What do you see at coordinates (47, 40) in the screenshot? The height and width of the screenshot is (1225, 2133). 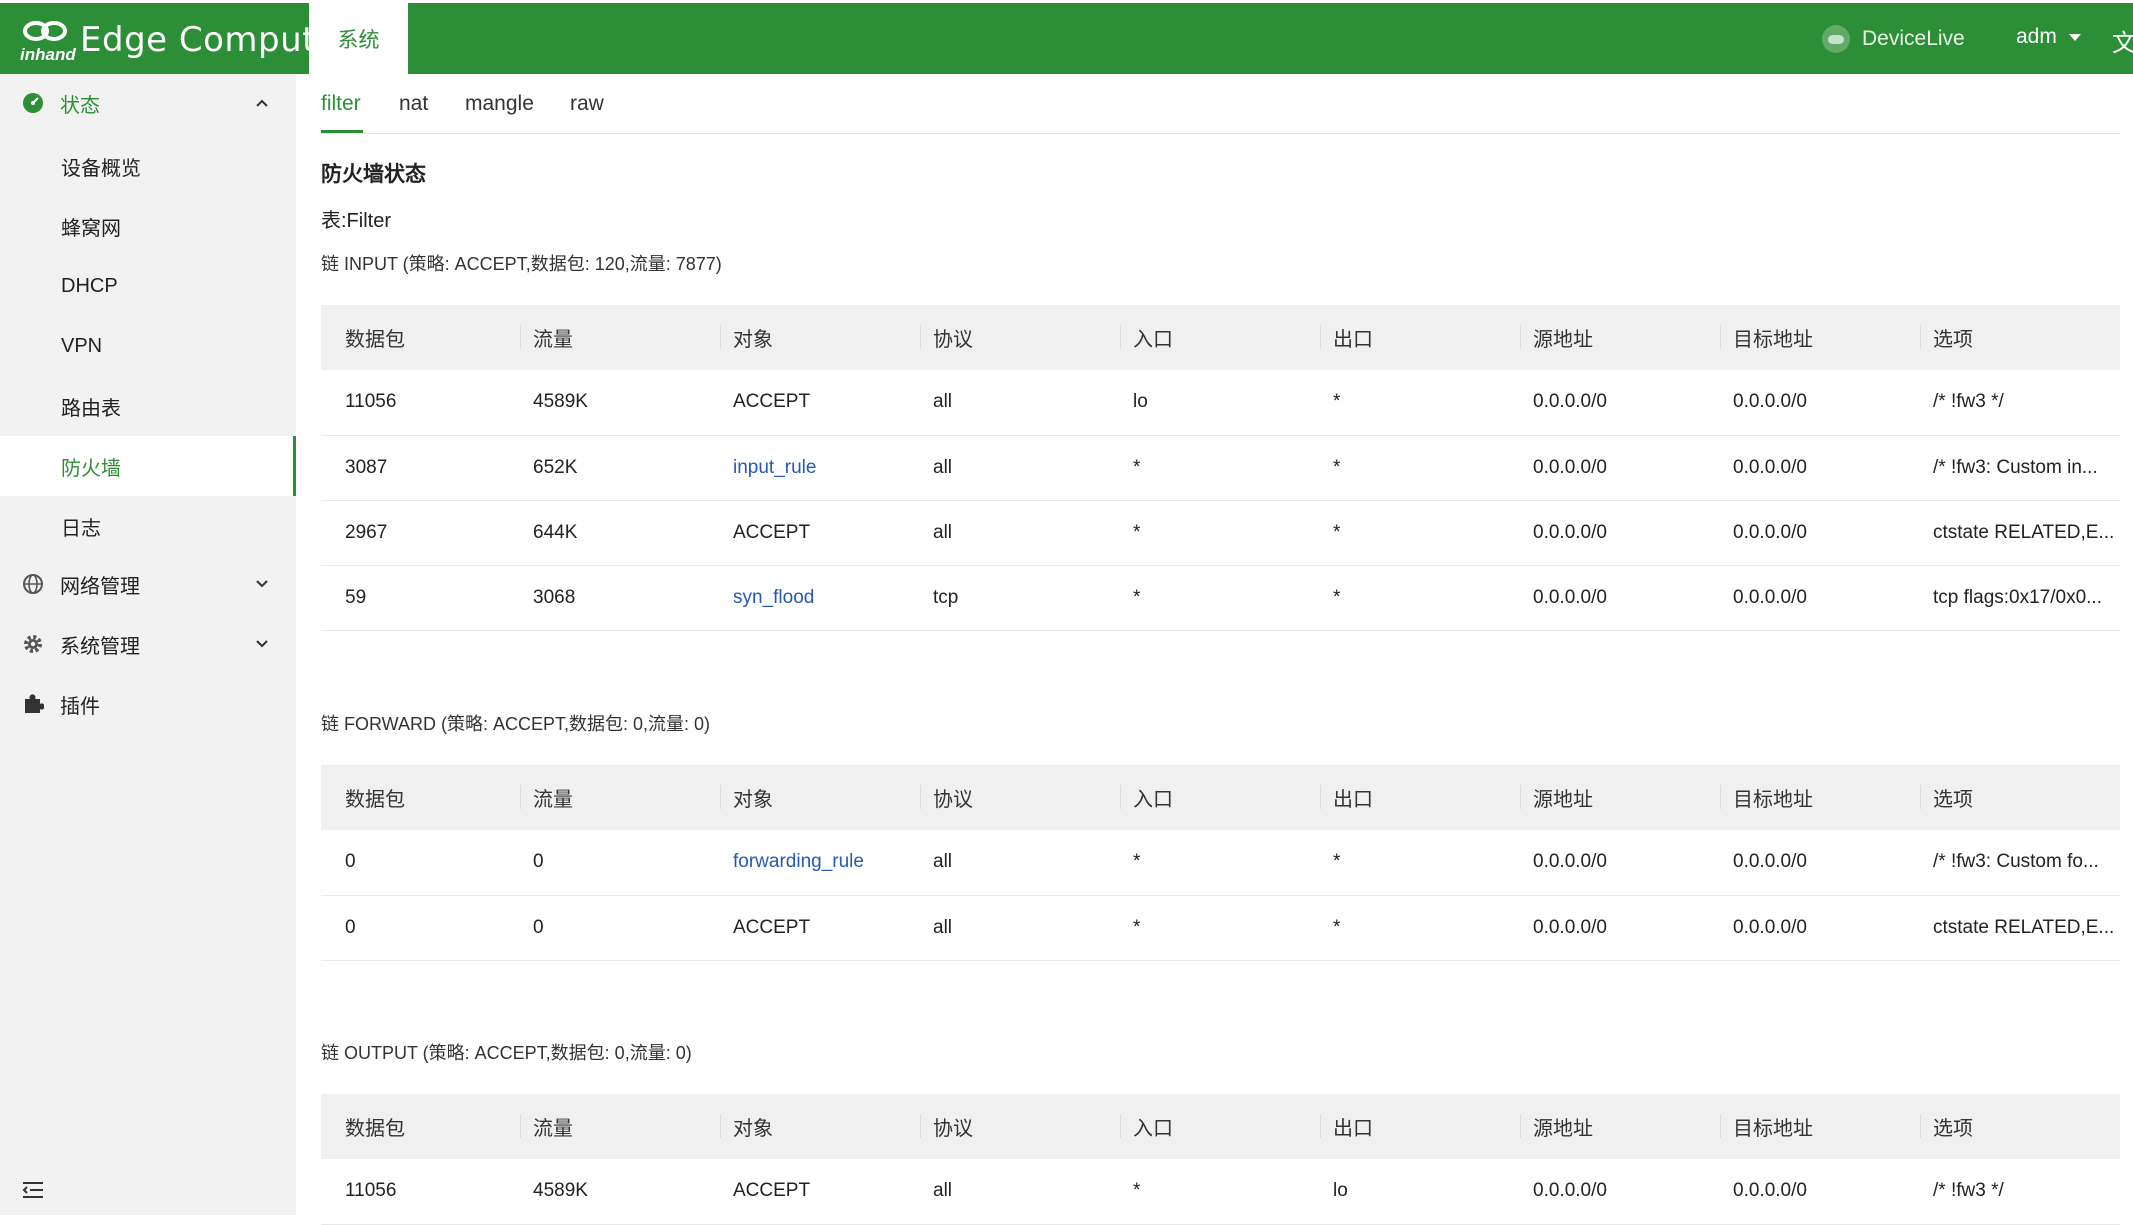 I see `inhand-logo-icon: inhand` at bounding box center [47, 40].